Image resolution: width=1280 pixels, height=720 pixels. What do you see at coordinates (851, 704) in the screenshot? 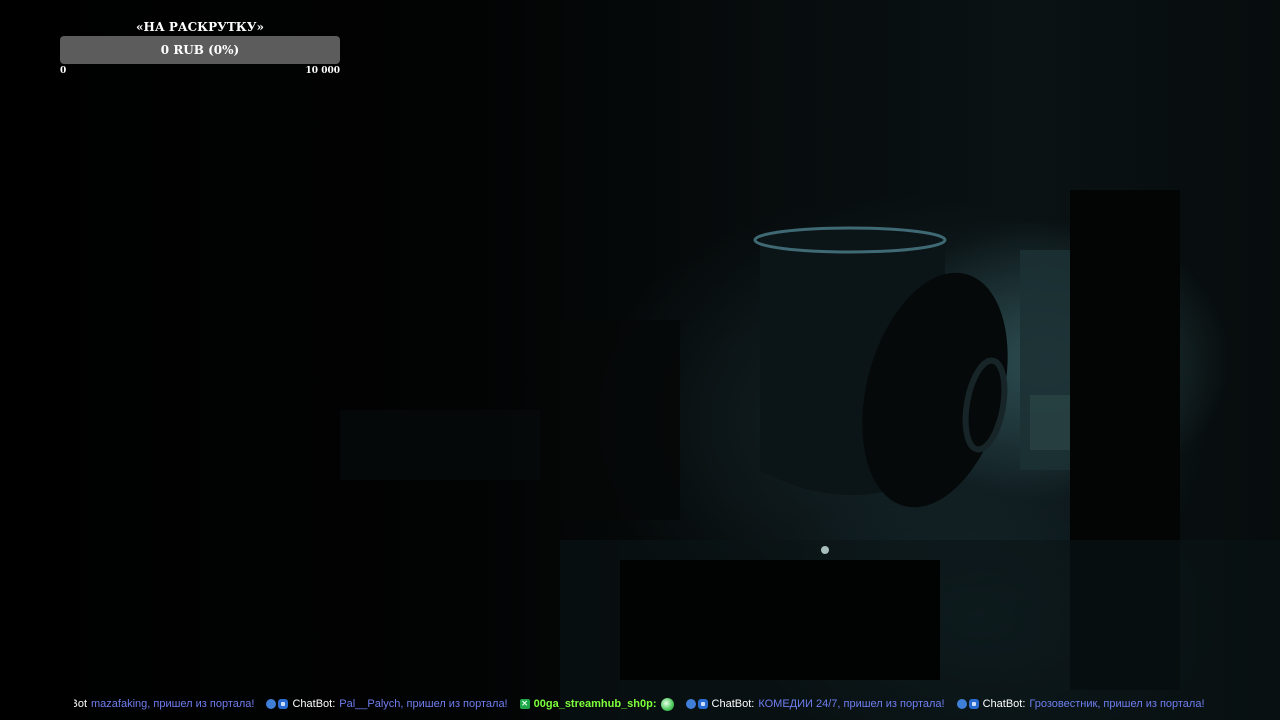
I see `chat-text: КОМЕДИИ 24/7, пришел из портала!` at bounding box center [851, 704].